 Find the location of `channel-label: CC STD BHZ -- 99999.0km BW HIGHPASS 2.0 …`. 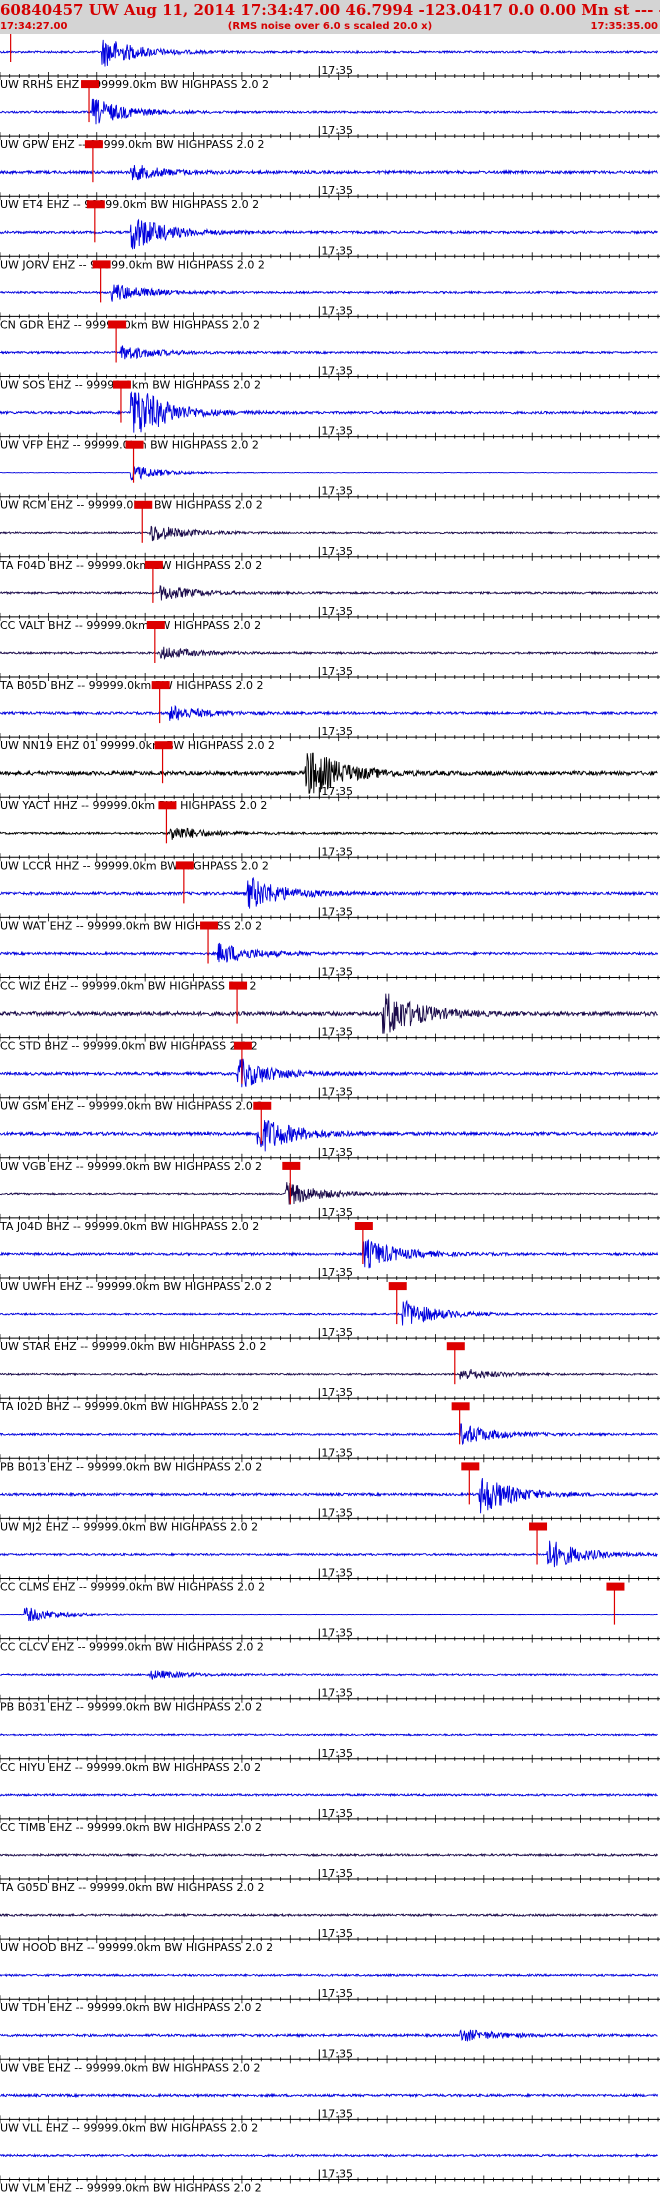

channel-label: CC STD BHZ -- 99999.0km BW HIGHPASS 2.0 … is located at coordinates (129, 1046).